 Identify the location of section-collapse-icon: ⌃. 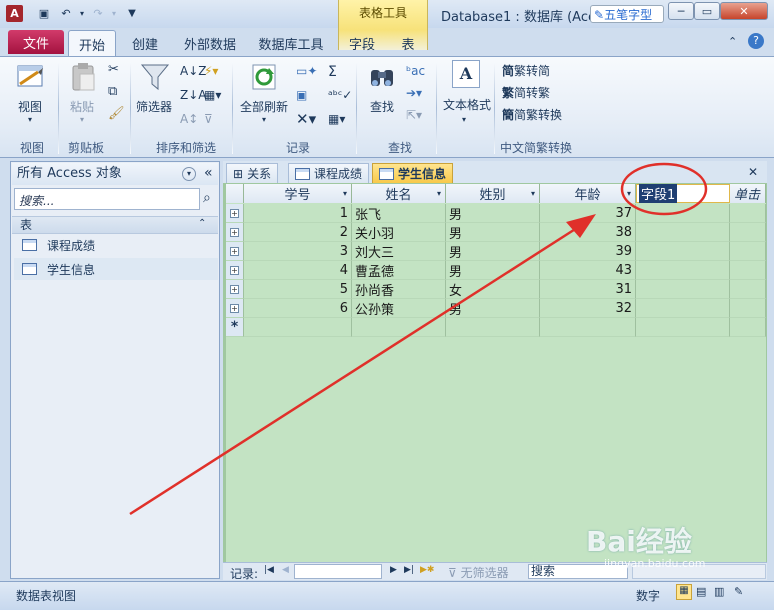
(202, 223).